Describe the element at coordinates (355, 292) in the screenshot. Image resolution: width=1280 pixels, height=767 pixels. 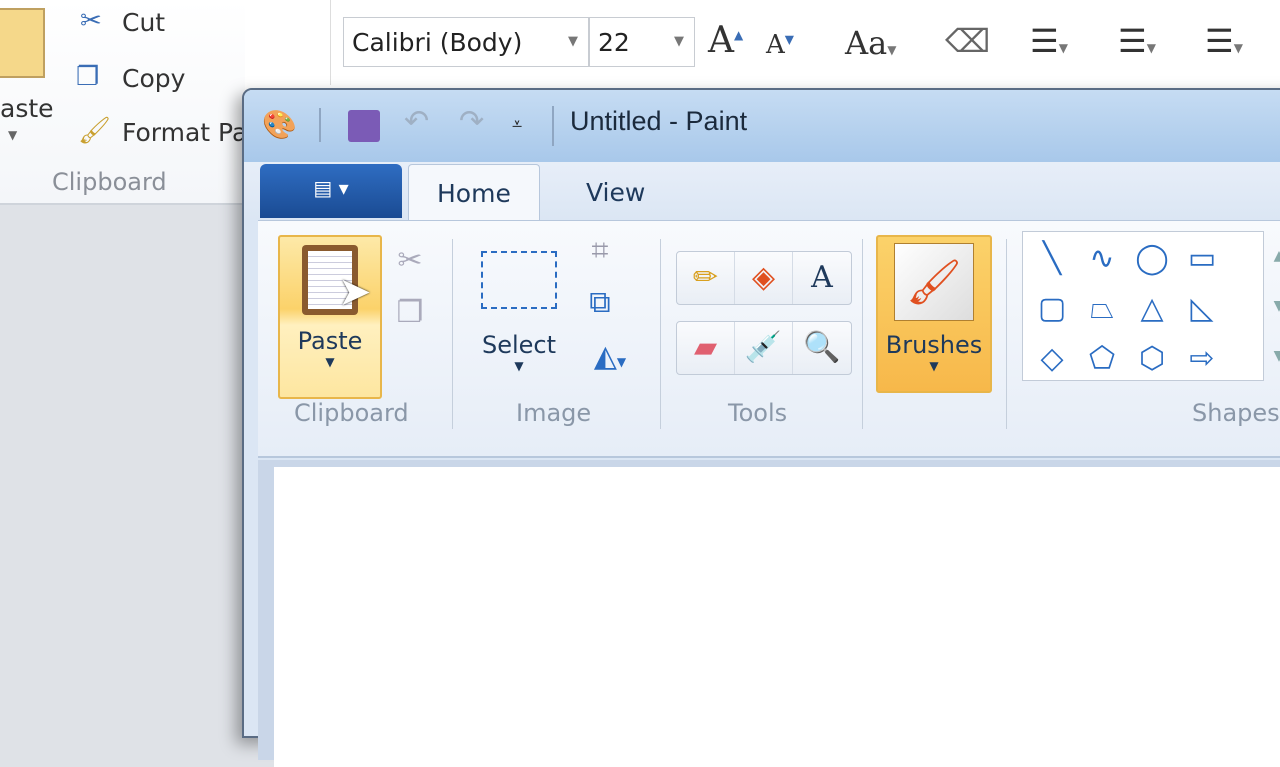
I see `mouse-cursor-icon: ➤` at that location.